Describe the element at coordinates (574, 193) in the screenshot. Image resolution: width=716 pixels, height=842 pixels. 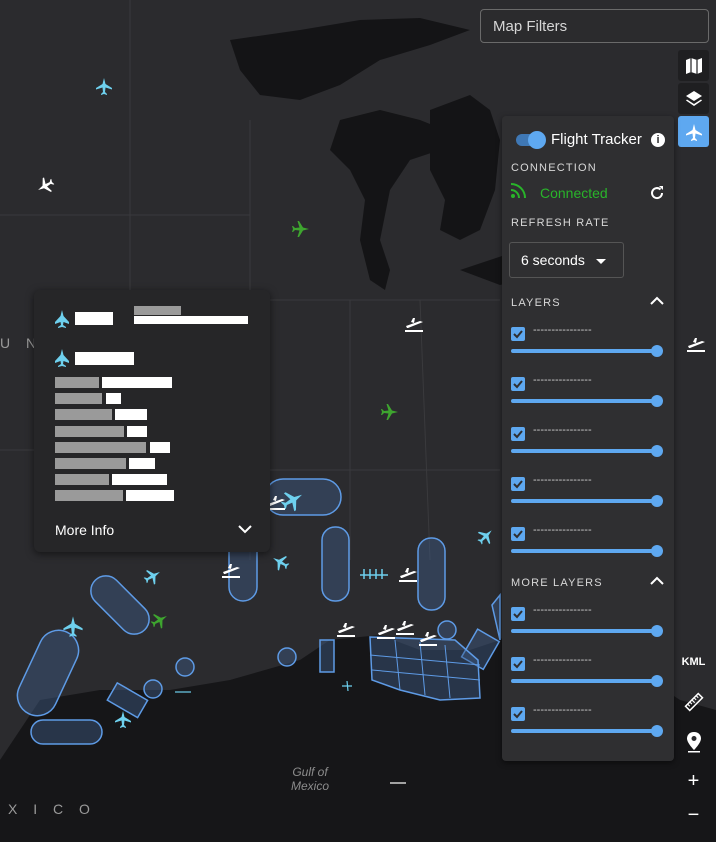
I see `connection-status: Connected` at that location.